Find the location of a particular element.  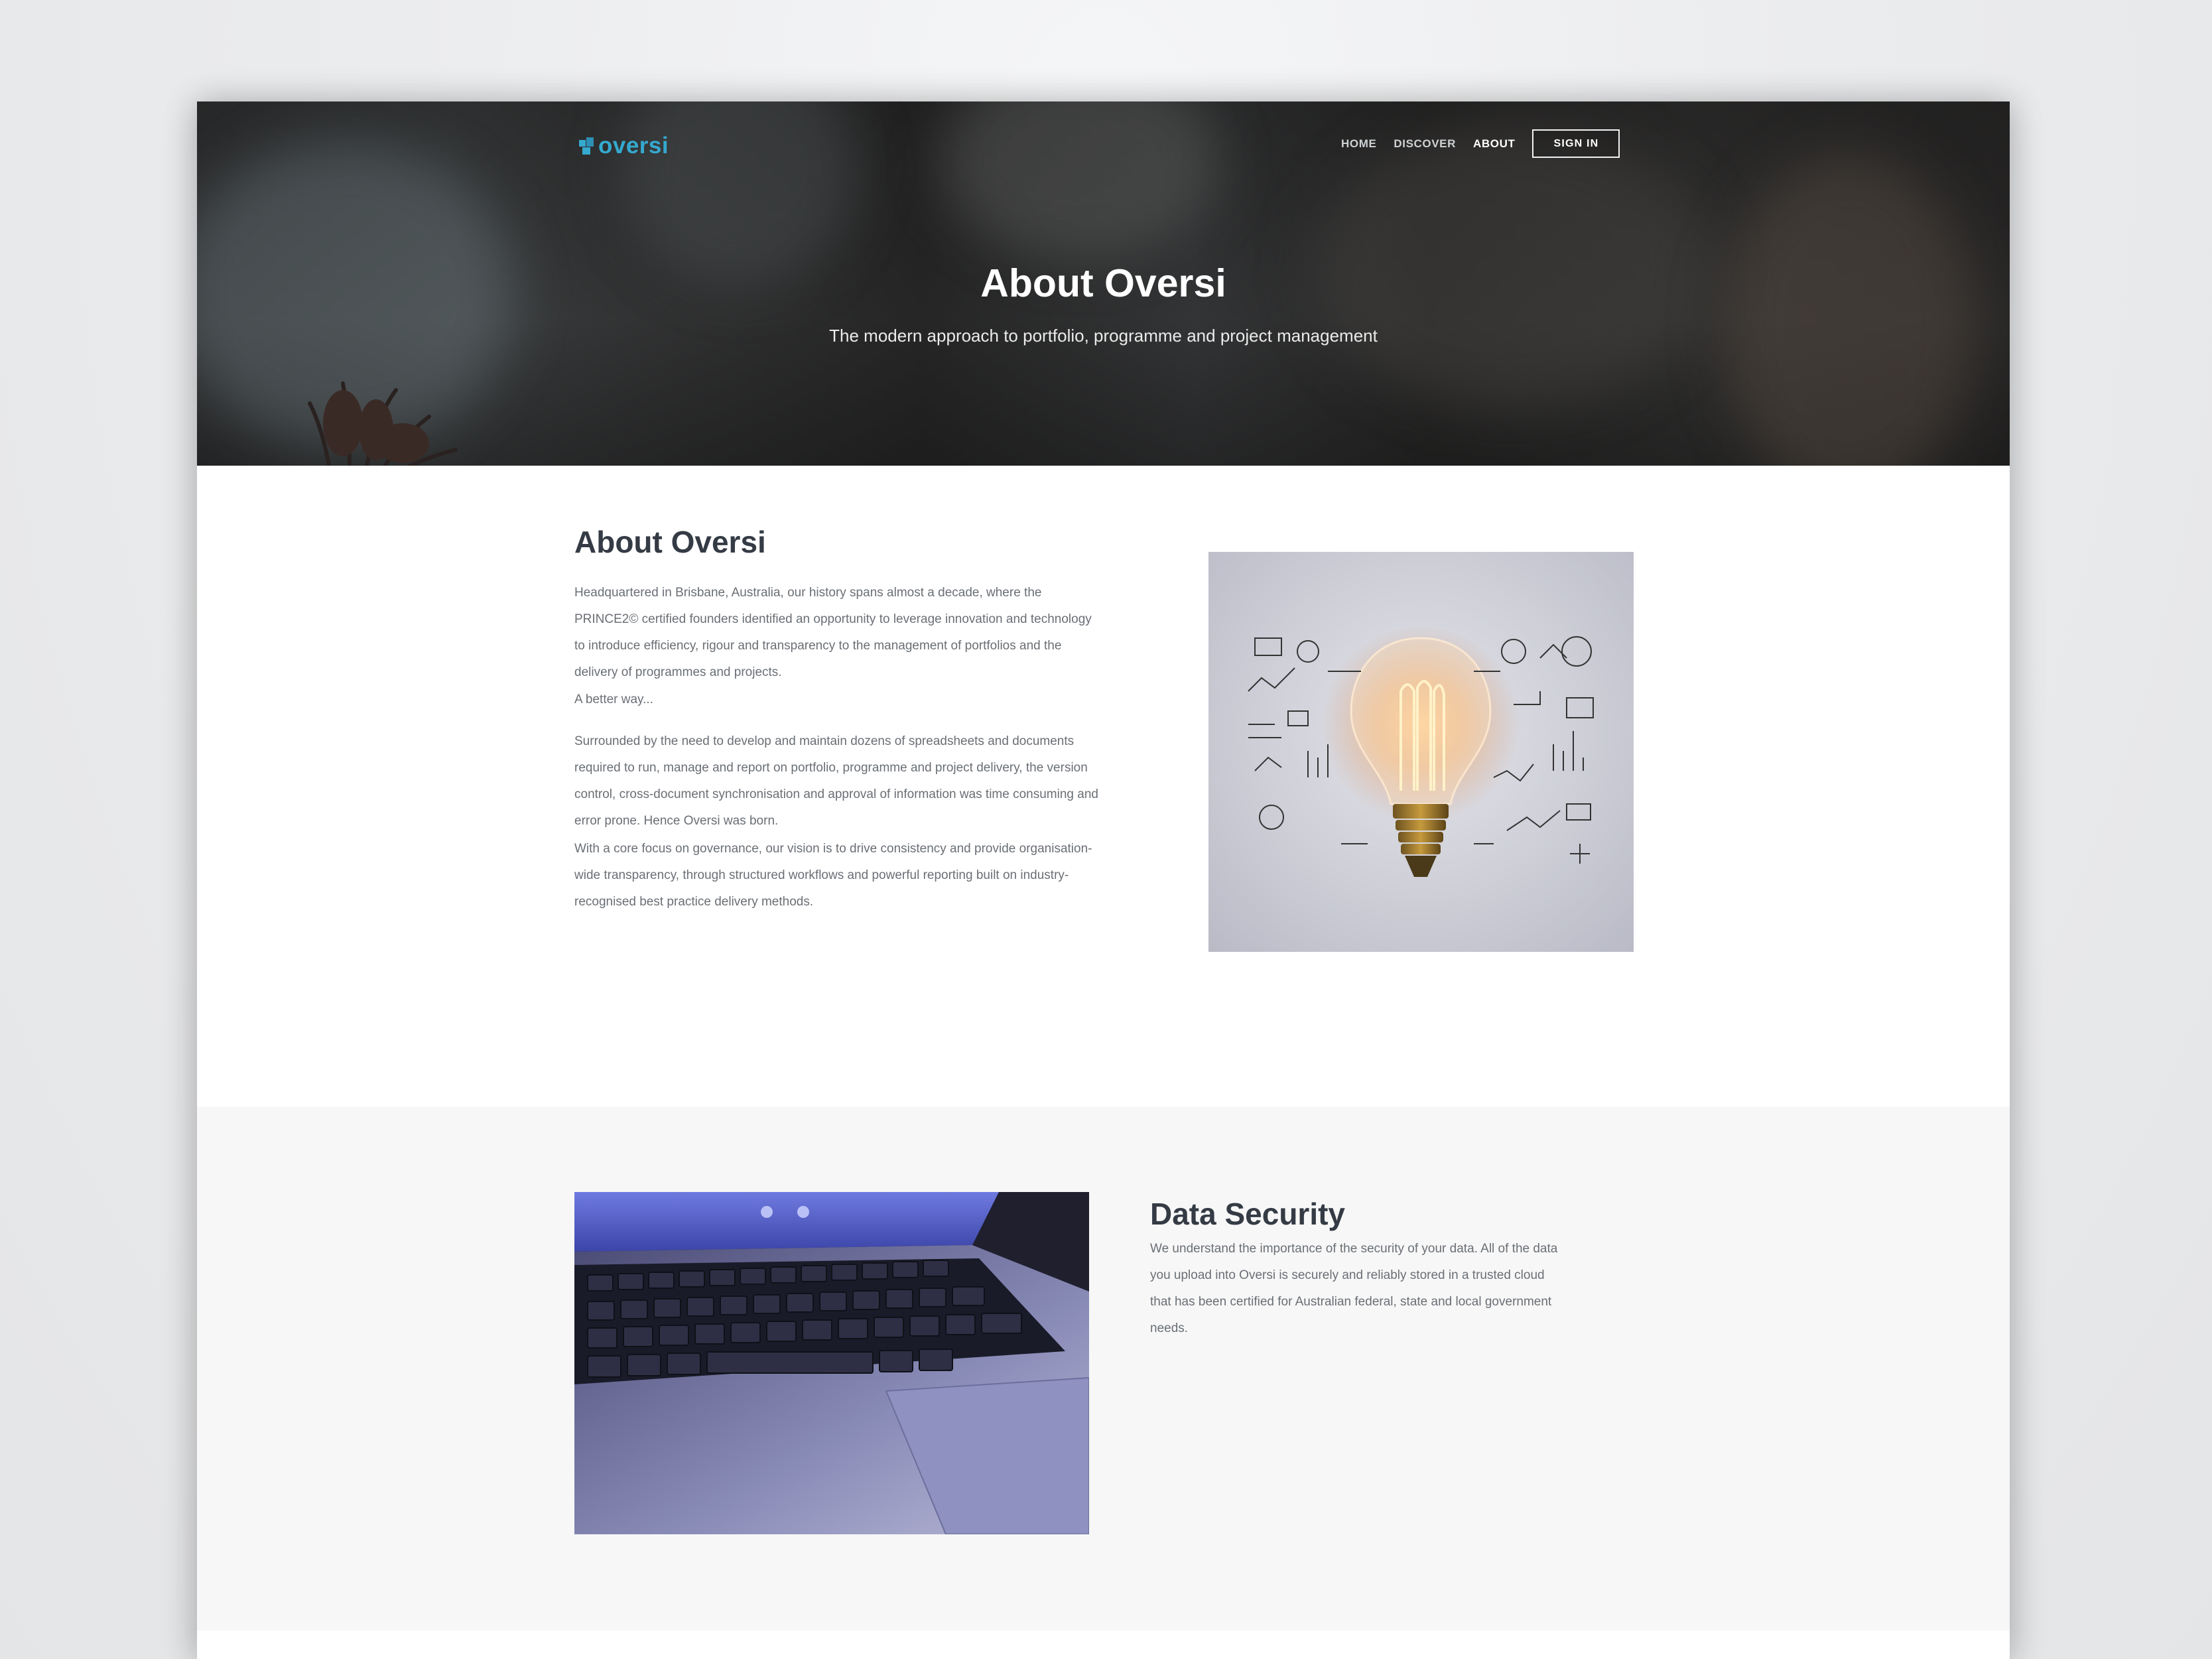

brand-logo: oversi is located at coordinates (624, 146).